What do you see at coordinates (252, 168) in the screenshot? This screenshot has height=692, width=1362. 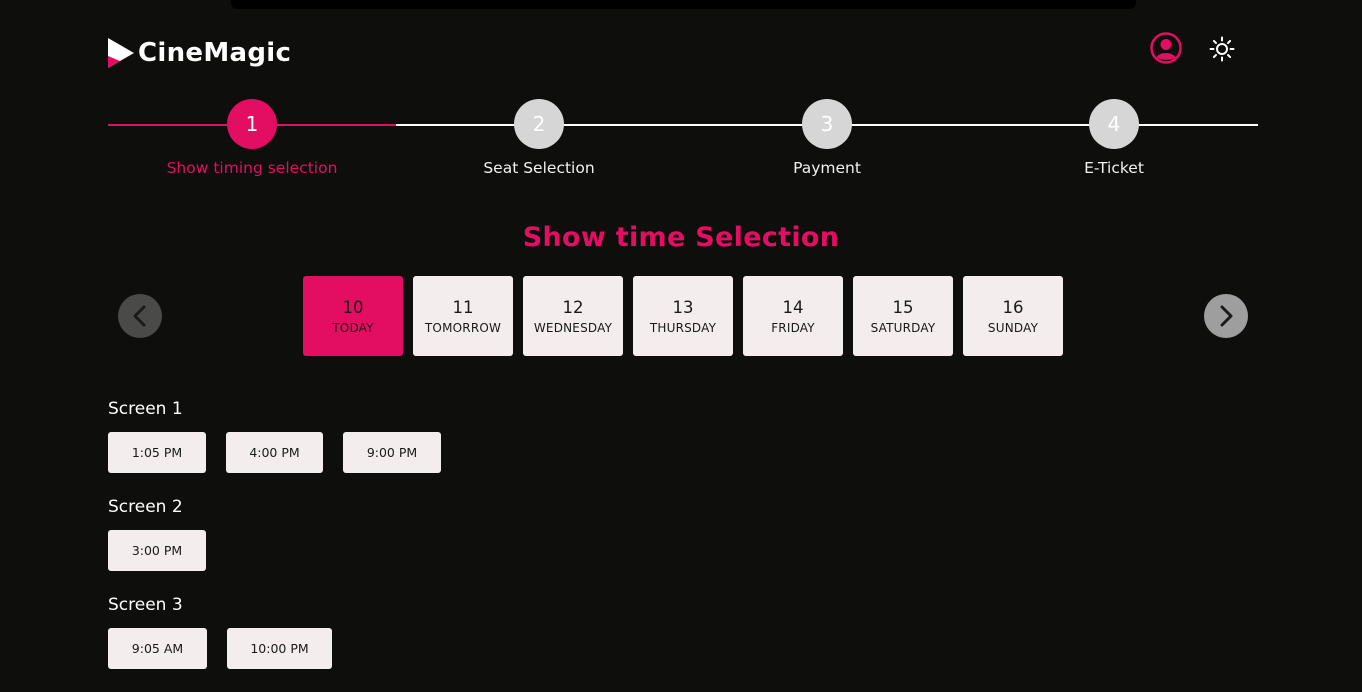 I see `step-label: Show timing selection` at bounding box center [252, 168].